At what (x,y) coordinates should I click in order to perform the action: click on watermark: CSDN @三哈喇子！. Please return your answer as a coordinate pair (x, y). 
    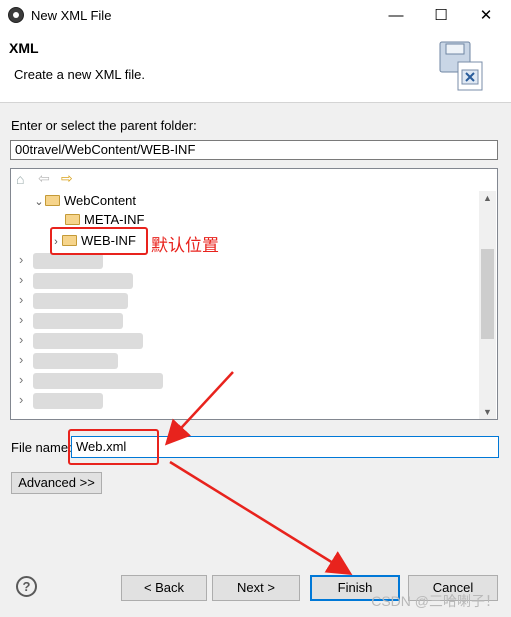
    Looking at the image, I should click on (435, 601).